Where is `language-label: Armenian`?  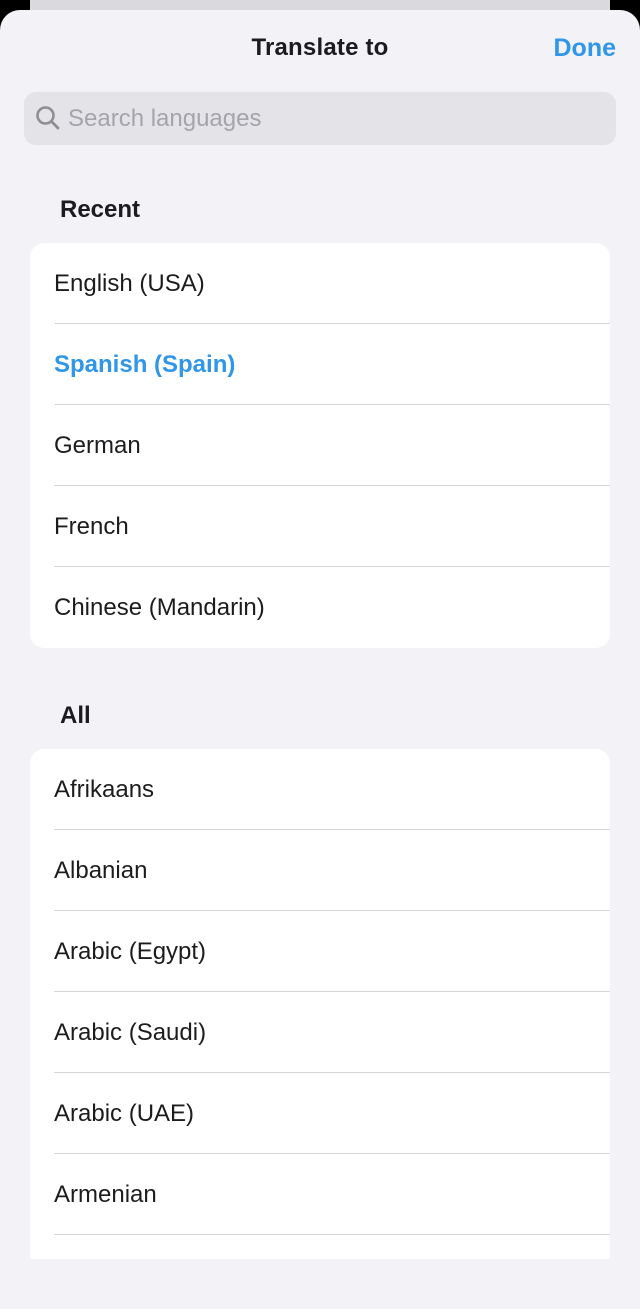 language-label: Armenian is located at coordinates (105, 1194).